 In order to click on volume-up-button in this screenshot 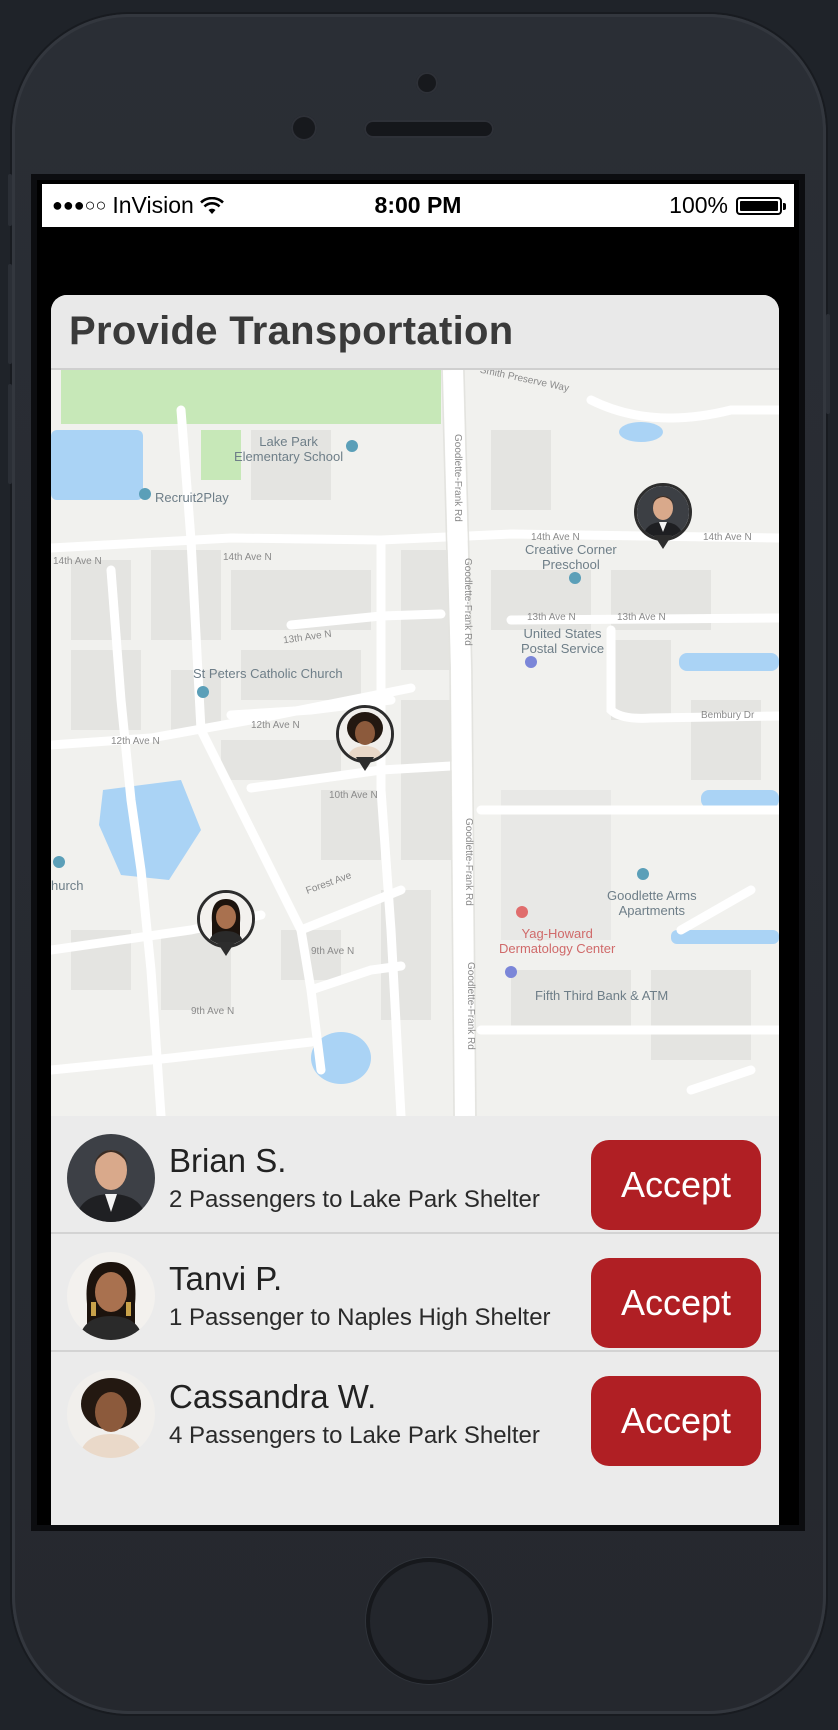, I will do `click(10, 314)`.